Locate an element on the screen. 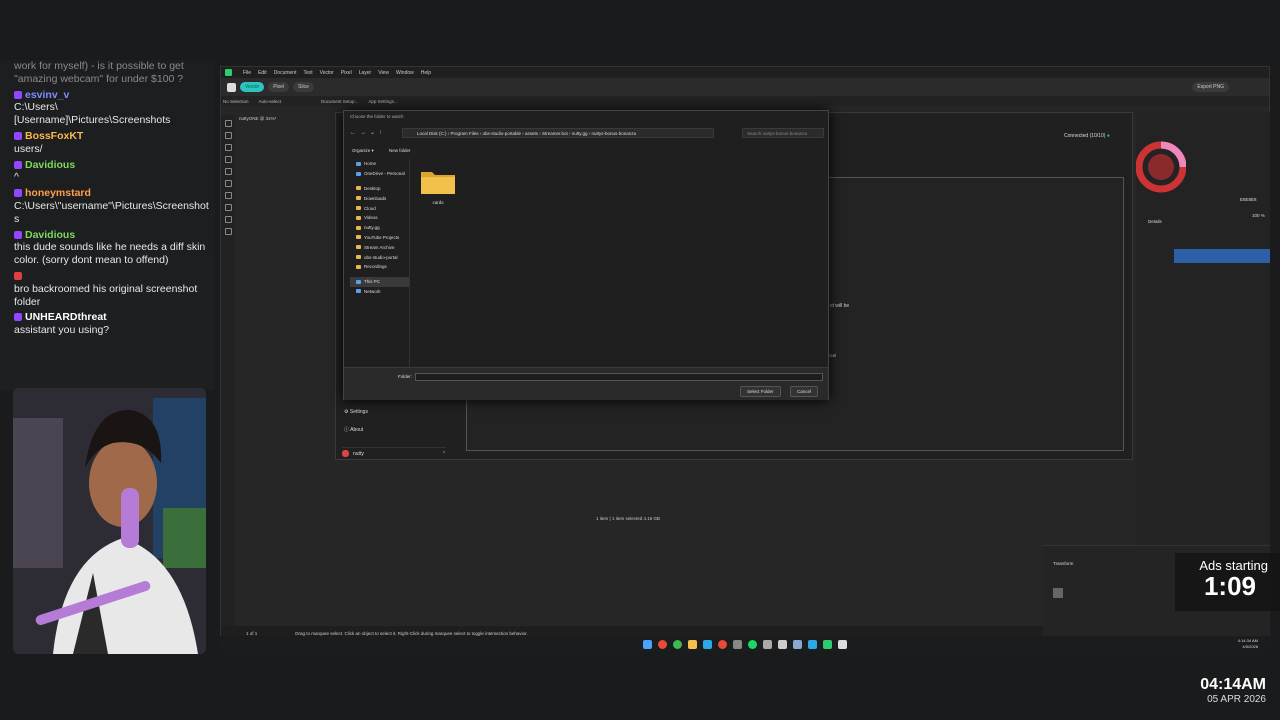 Image resolution: width=1280 pixels, height=720 pixels. cancel-button: Cancel is located at coordinates (804, 391).